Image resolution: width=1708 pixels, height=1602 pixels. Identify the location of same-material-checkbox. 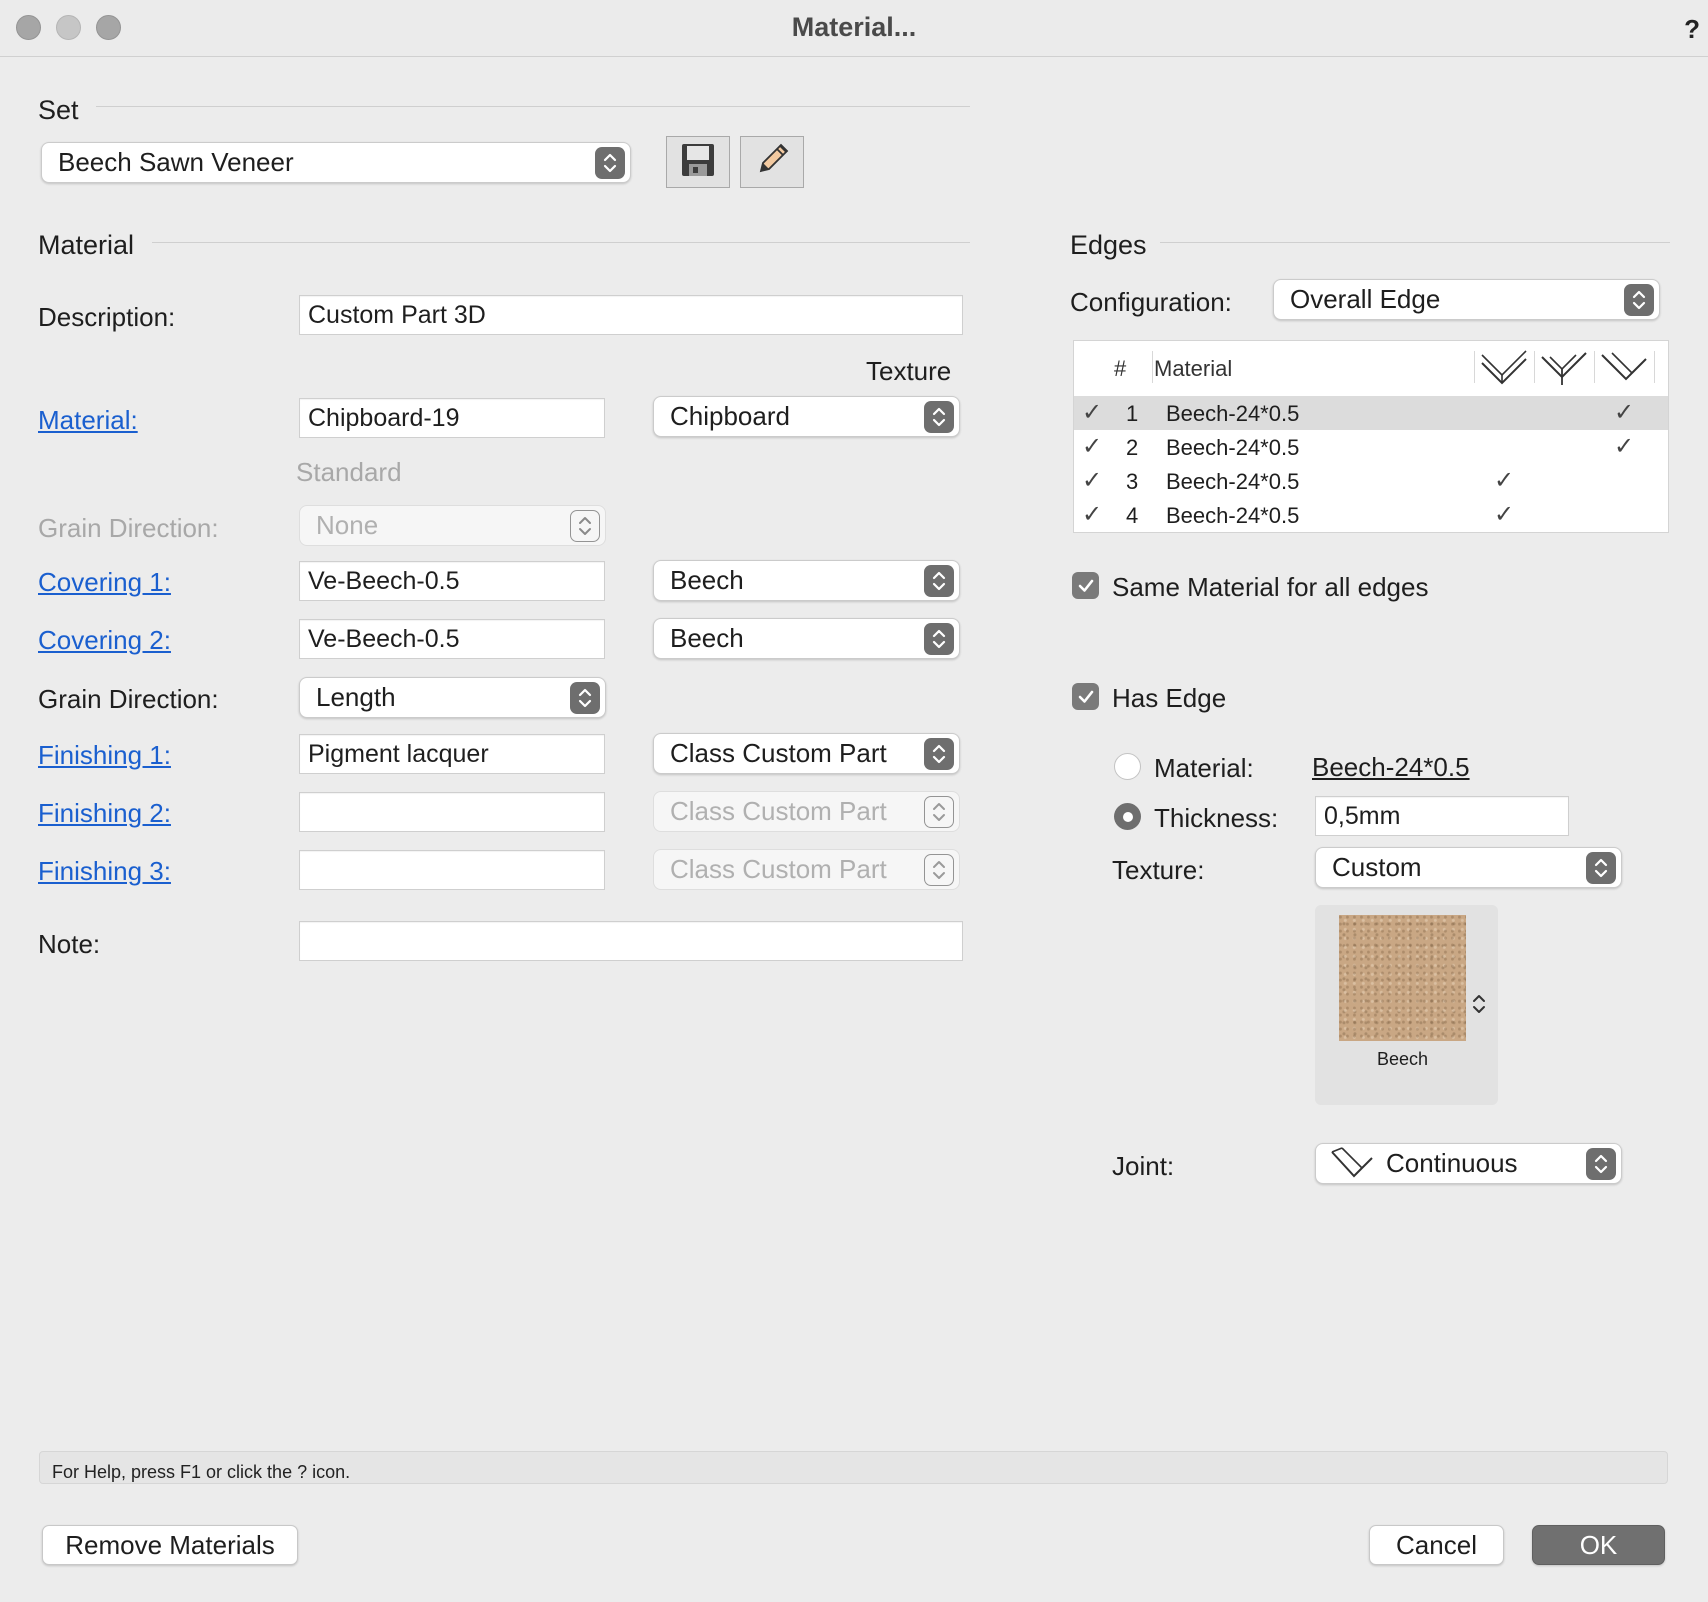
(1085, 585).